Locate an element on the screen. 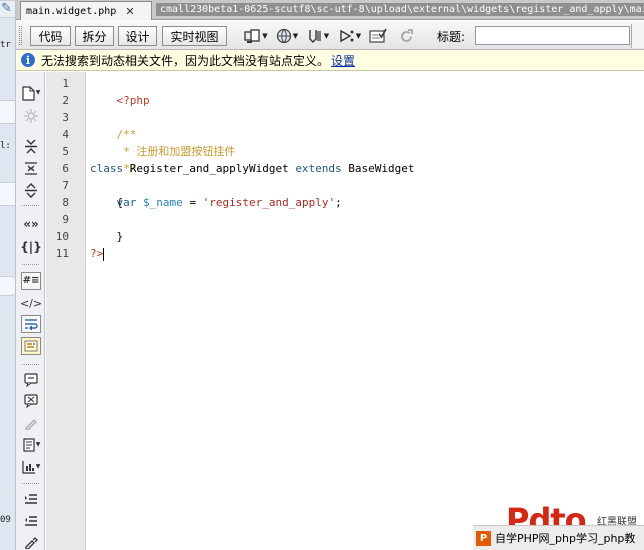  live-view-button: 实时视图 is located at coordinates (194, 36).